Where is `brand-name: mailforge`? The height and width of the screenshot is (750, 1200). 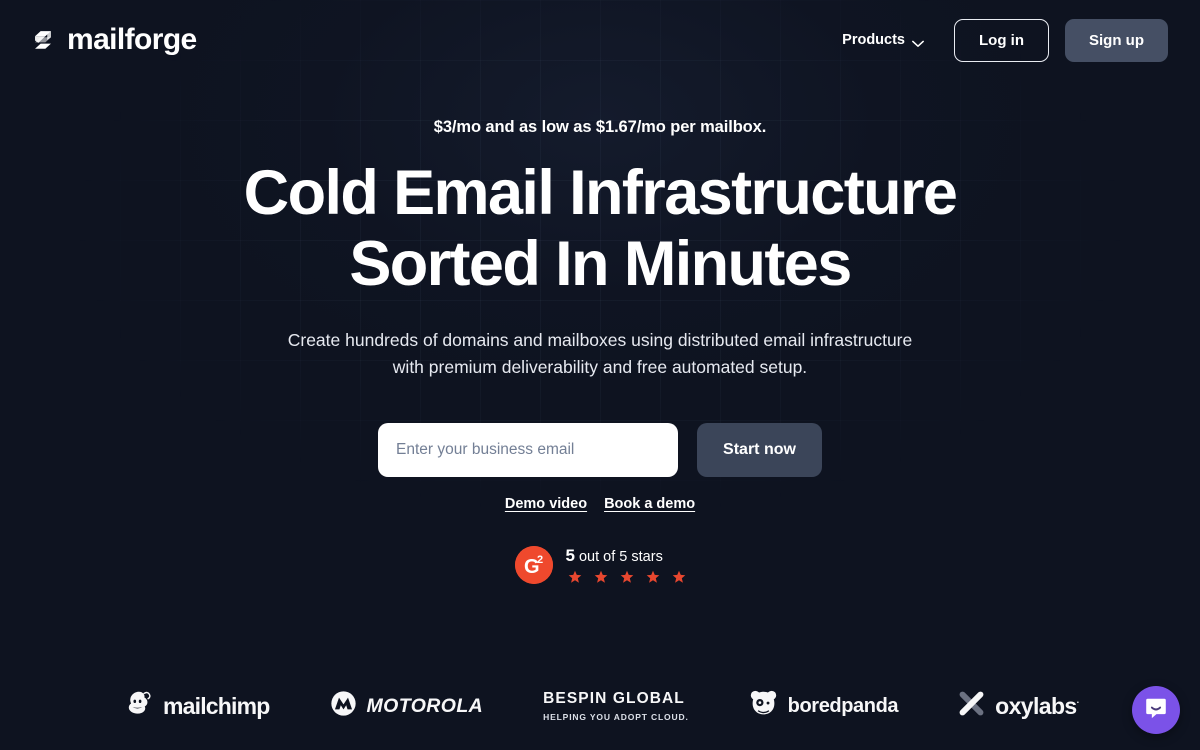
brand-name: mailforge is located at coordinates (132, 39).